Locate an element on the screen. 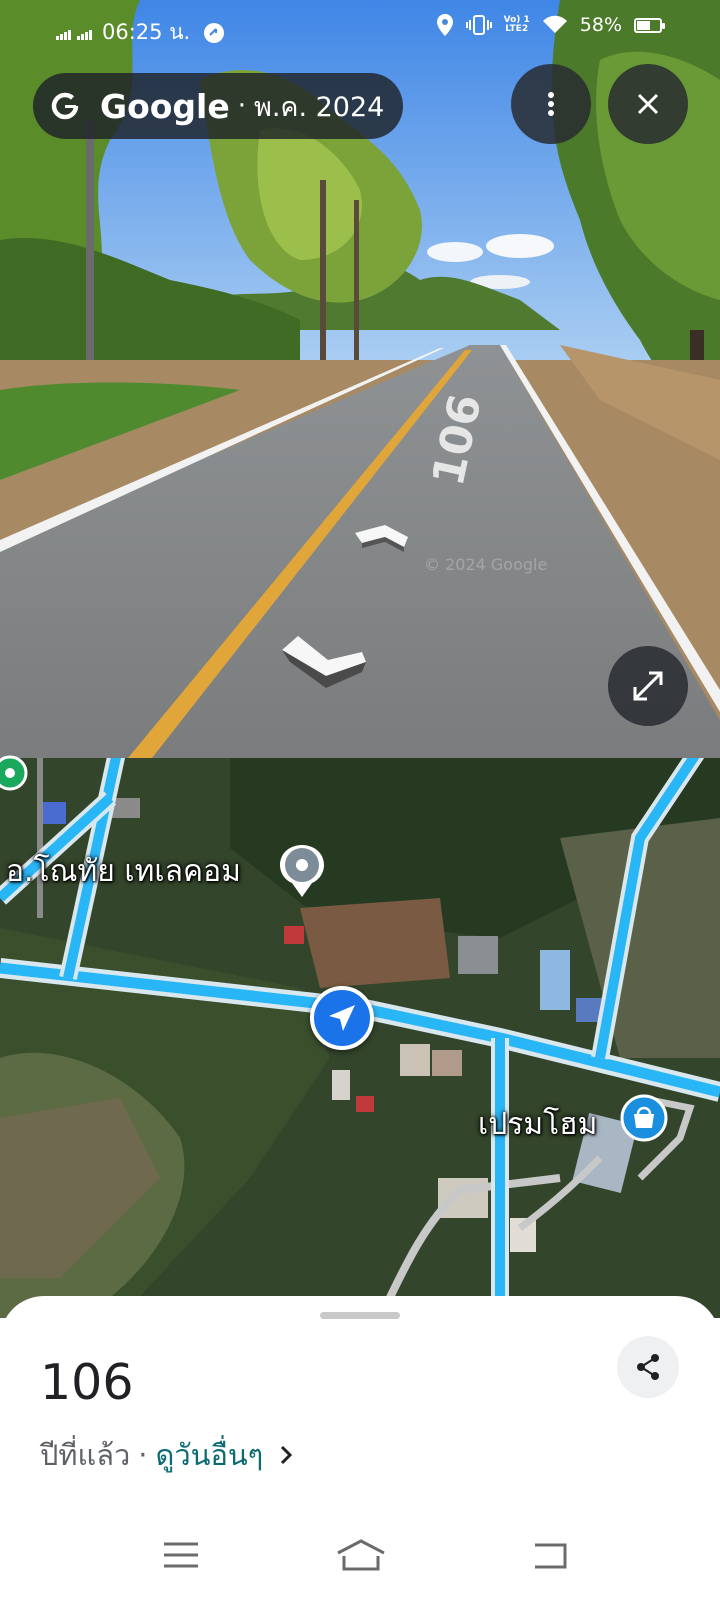 Image resolution: width=720 pixels, height=1600 pixels. share-icon is located at coordinates (648, 1367).